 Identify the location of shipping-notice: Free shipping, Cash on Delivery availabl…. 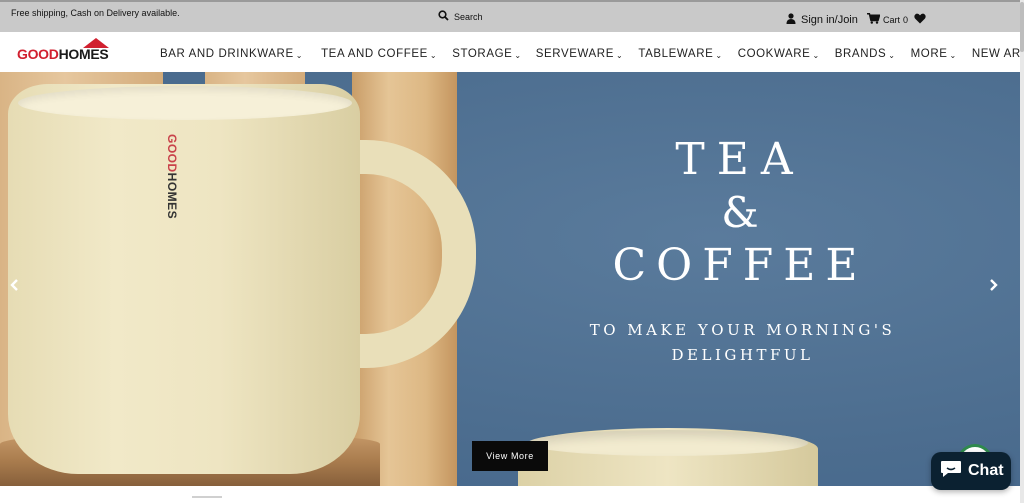
(95, 13).